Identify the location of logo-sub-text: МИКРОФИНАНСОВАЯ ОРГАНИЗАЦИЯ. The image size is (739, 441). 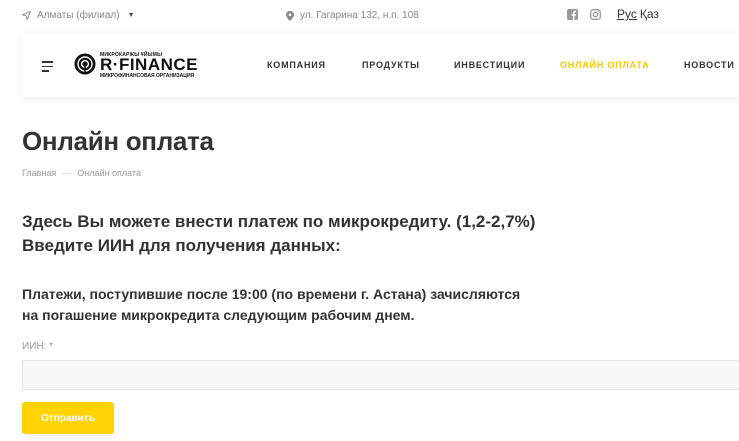
(147, 76).